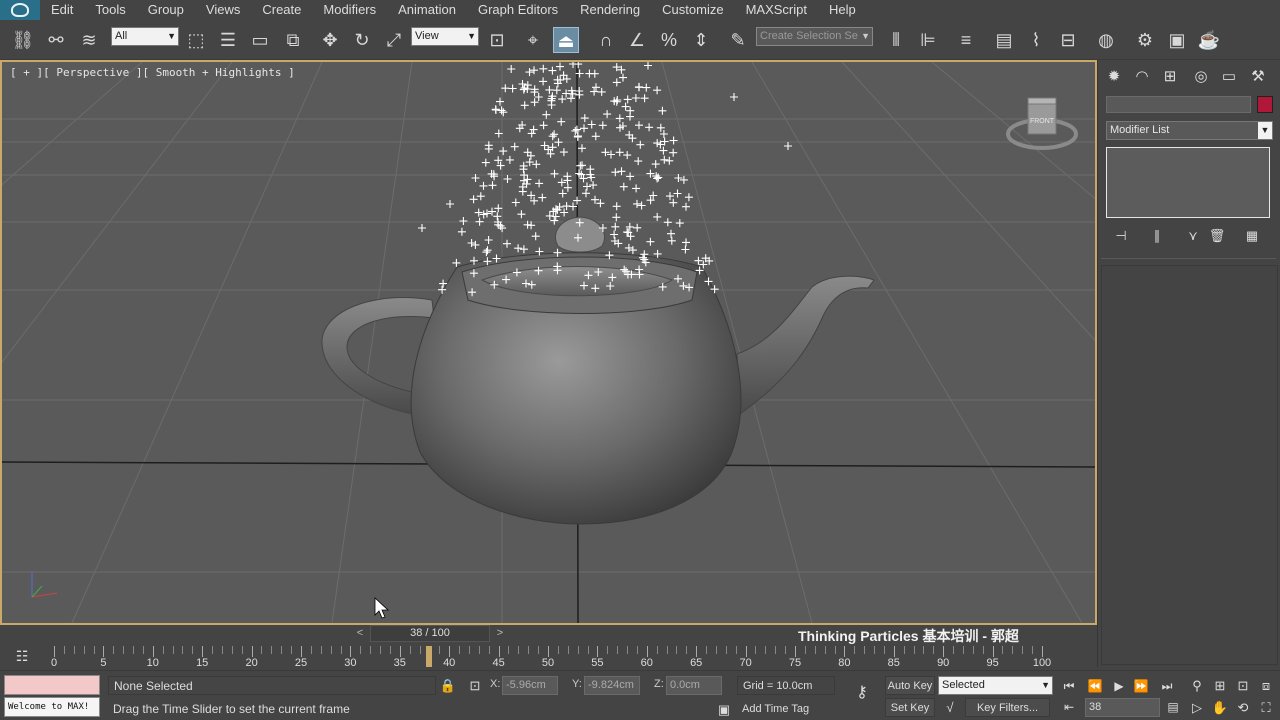 The width and height of the screenshot is (1280, 720). What do you see at coordinates (1229, 77) in the screenshot?
I see `display-tab-icon: ▭` at bounding box center [1229, 77].